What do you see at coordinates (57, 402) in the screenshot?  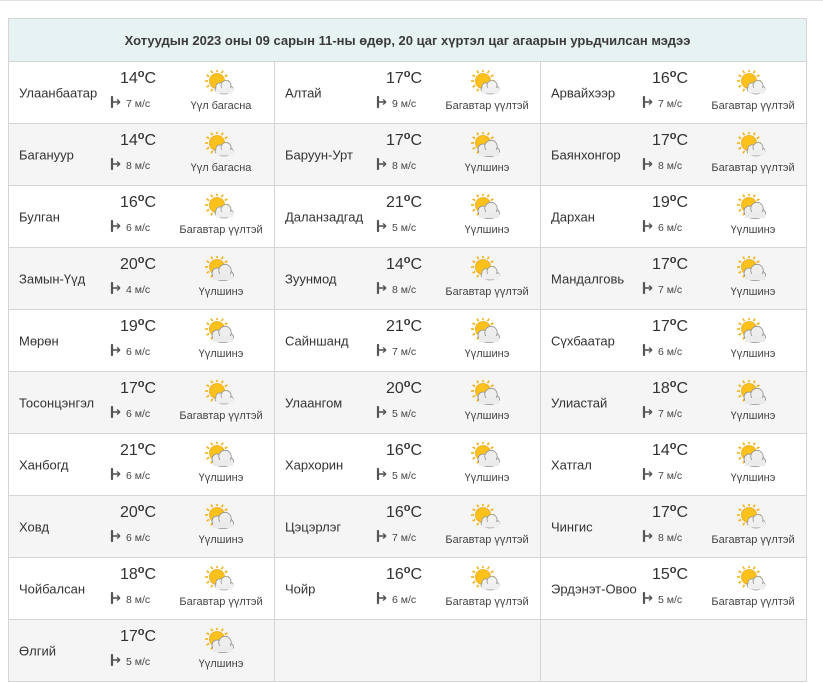 I see `city-name: Тосонцэнгэл` at bounding box center [57, 402].